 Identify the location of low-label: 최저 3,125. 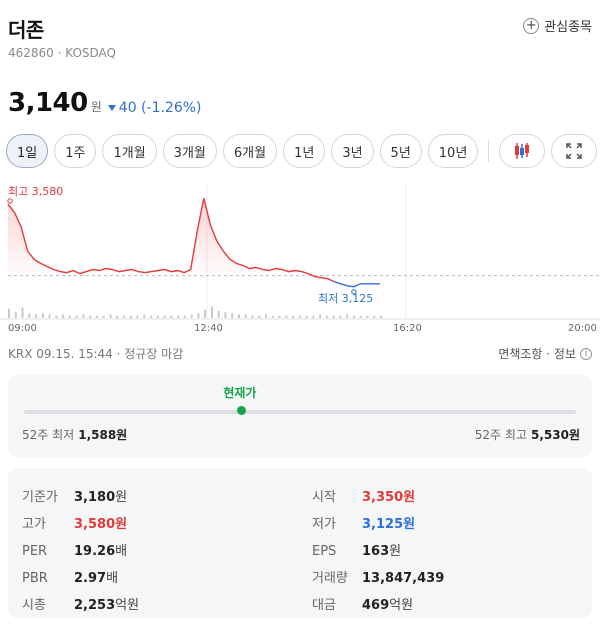
(345, 298).